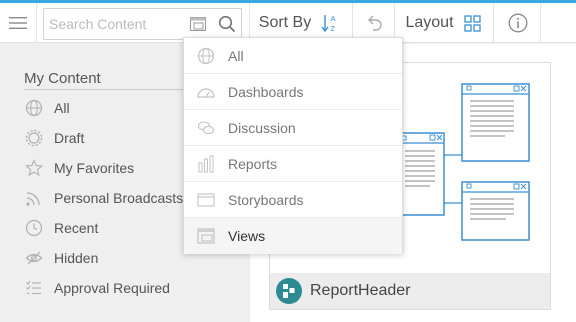 Image resolution: width=576 pixels, height=322 pixels. I want to click on filter-option-dashboards: Dashboards, so click(293, 92).